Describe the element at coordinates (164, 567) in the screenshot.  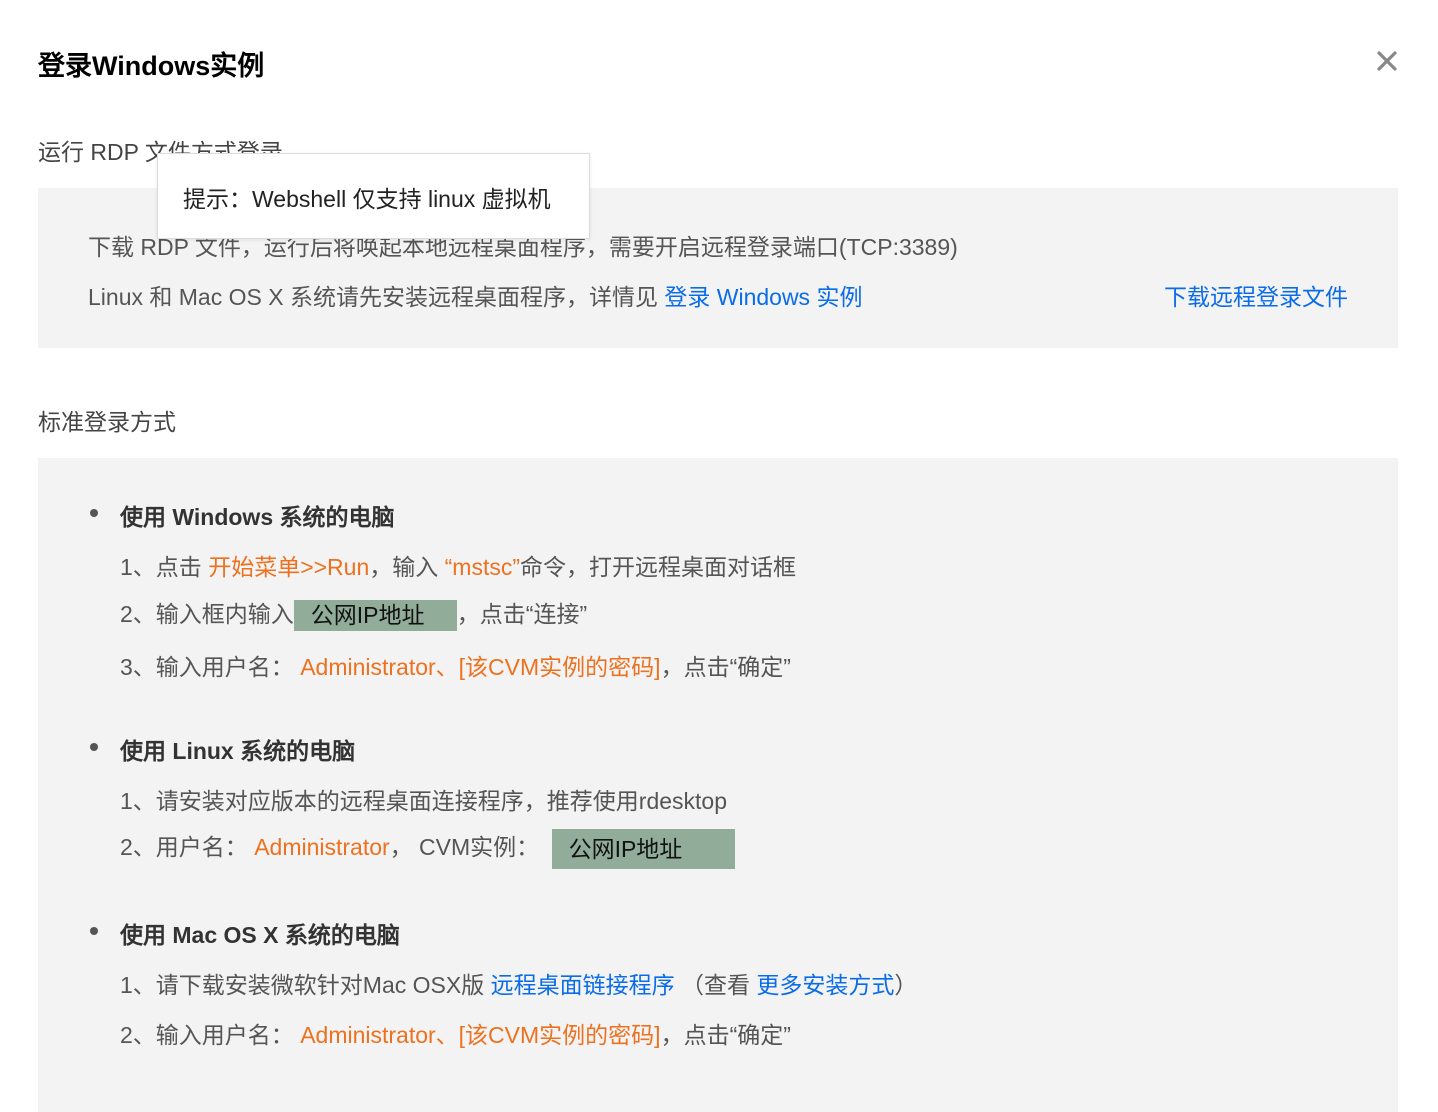
I see `windows-step-1-prefix: 1、点击` at that location.